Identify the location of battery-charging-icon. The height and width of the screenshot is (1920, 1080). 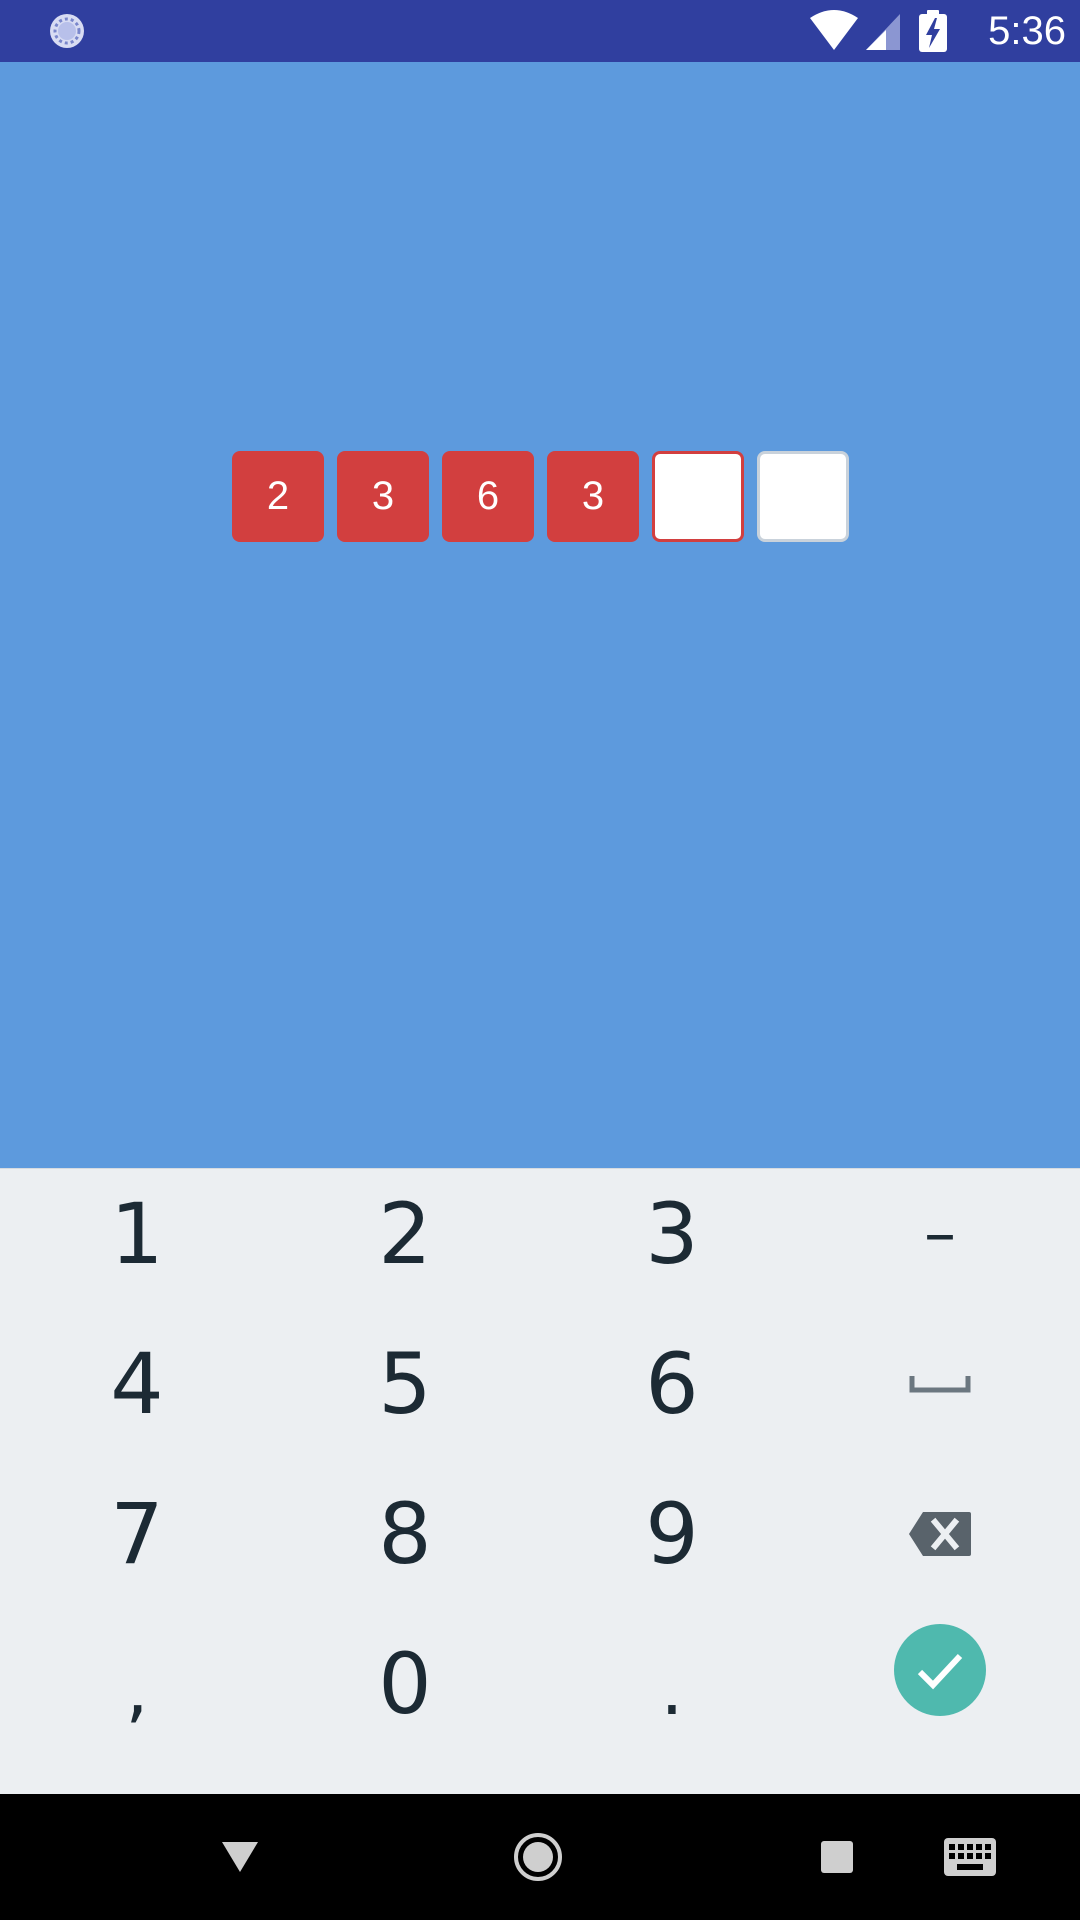
(933, 31).